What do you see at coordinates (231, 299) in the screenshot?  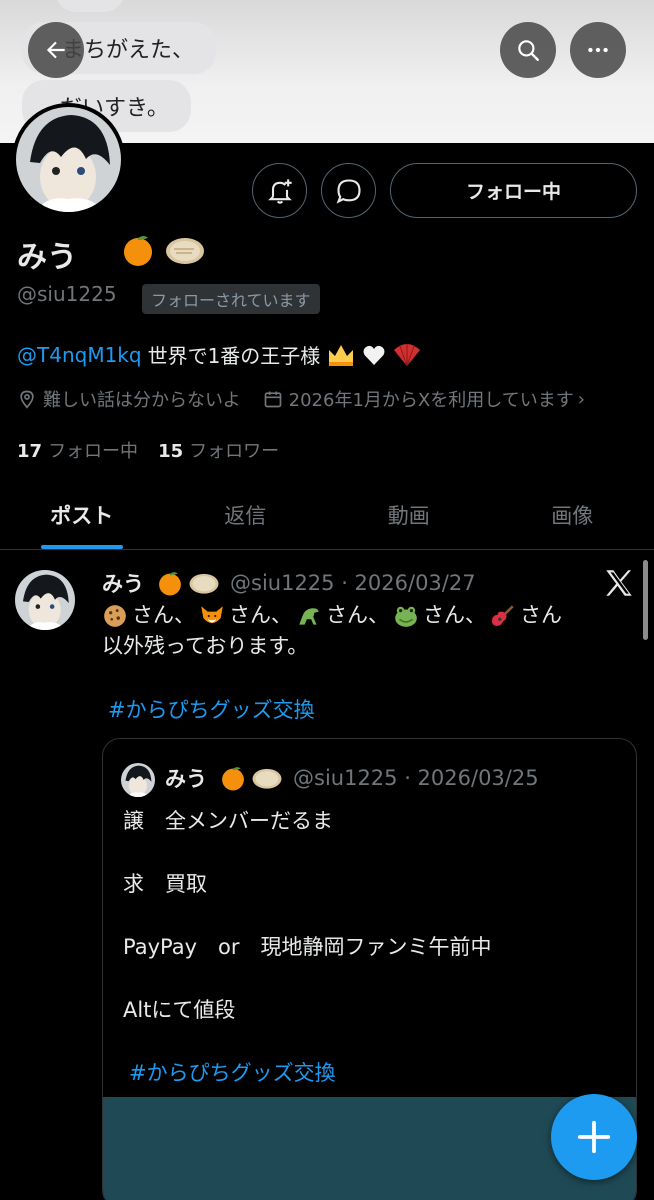 I see `follows-you-badge: フォローされています` at bounding box center [231, 299].